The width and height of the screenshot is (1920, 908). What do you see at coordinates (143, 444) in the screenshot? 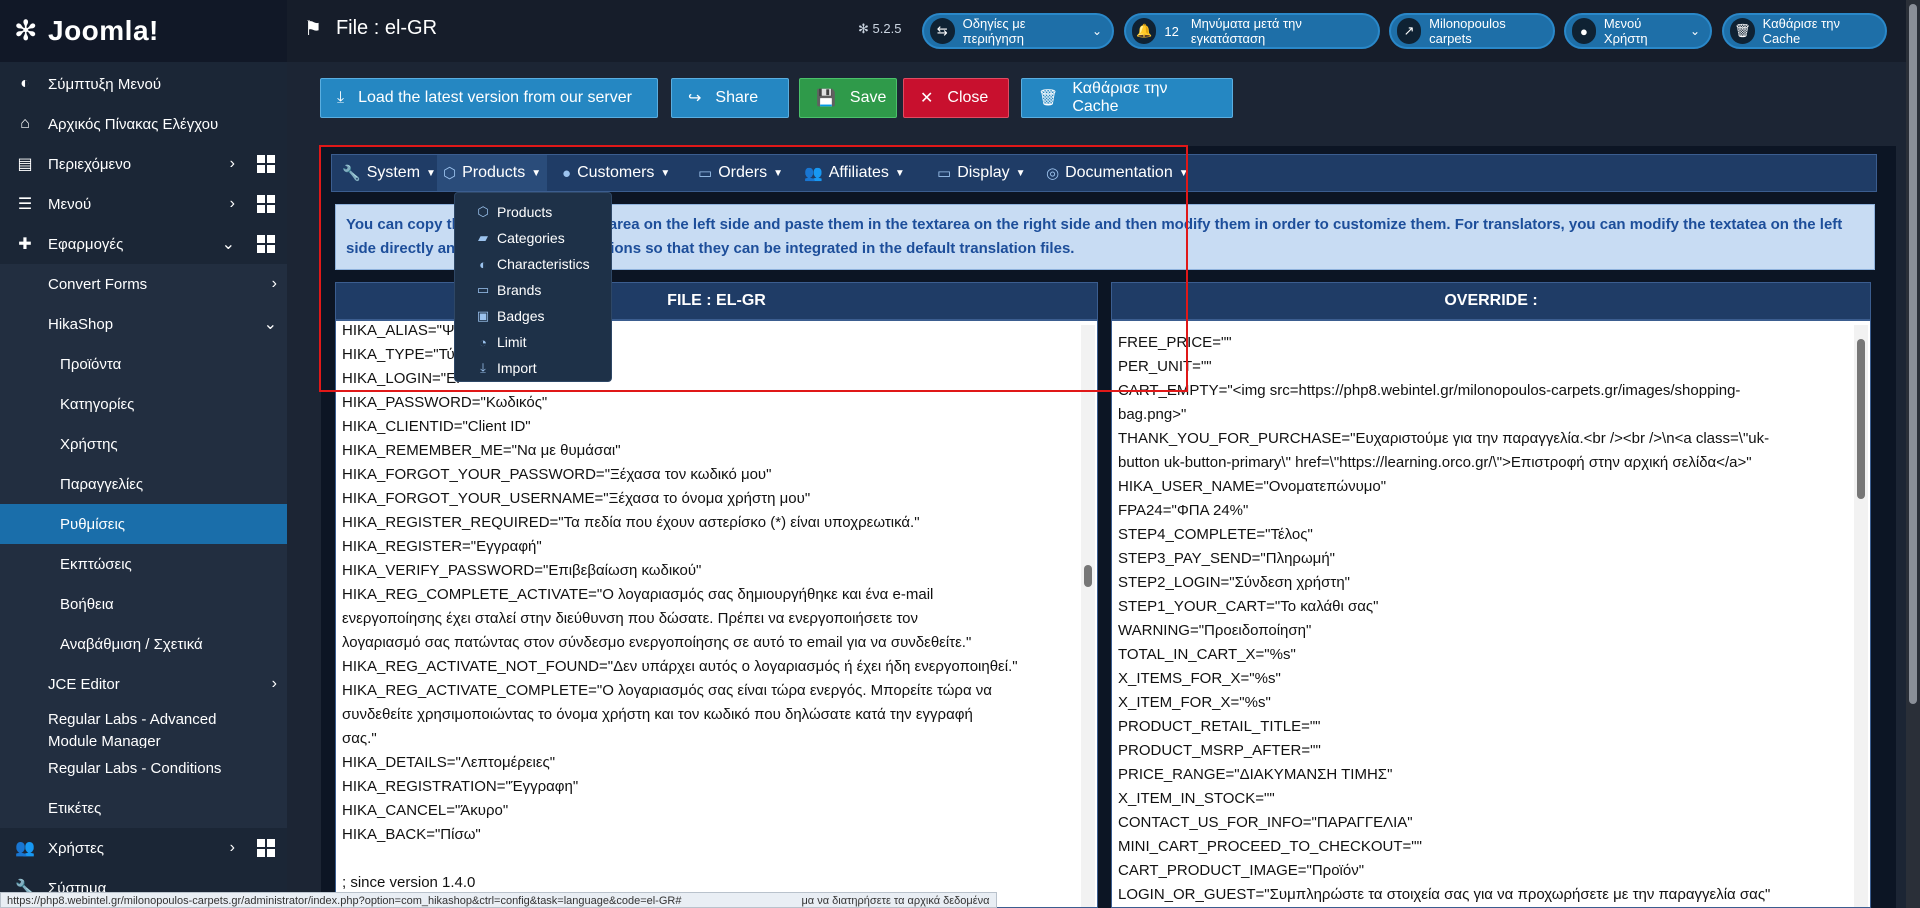
I see `sidebar-item-users: Χρήστης` at bounding box center [143, 444].